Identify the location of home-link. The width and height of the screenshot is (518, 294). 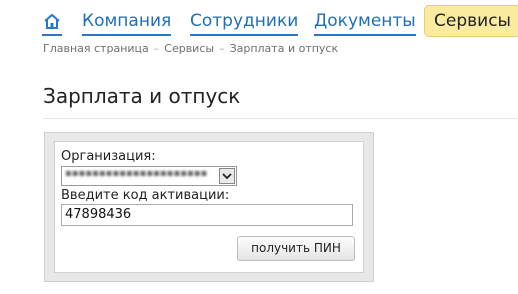
(52, 24).